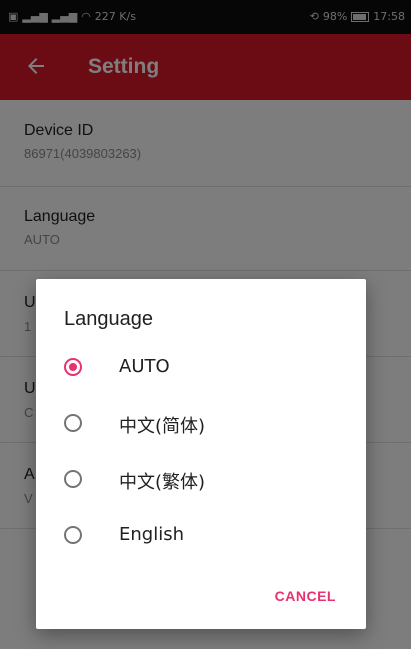  What do you see at coordinates (162, 426) in the screenshot?
I see `option-label: 中文(简体)` at bounding box center [162, 426].